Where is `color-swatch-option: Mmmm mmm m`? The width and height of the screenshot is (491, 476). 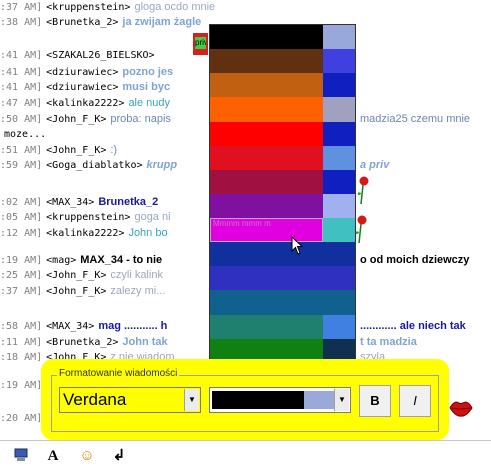
color-swatch-option: Mmmm mmm m is located at coordinates (282, 230).